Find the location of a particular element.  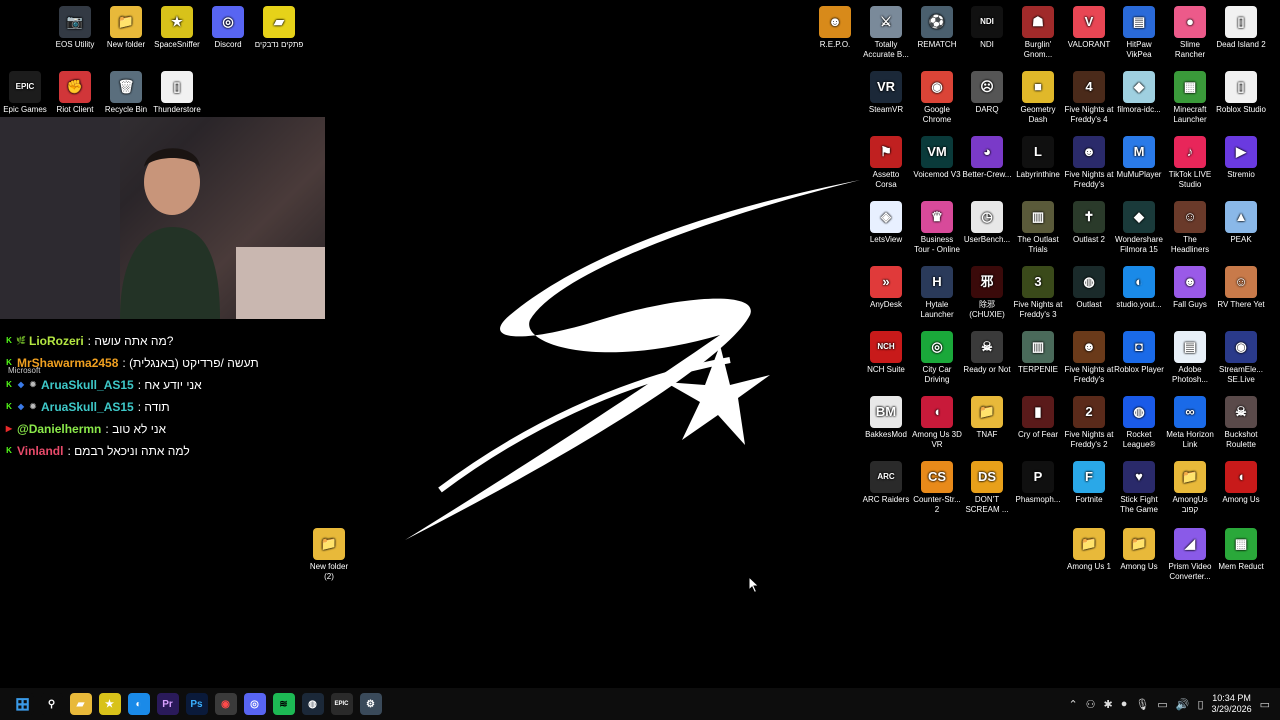

desktop-icon-outlast-2: ✝ Outlast 2 is located at coordinates (1089, 223).